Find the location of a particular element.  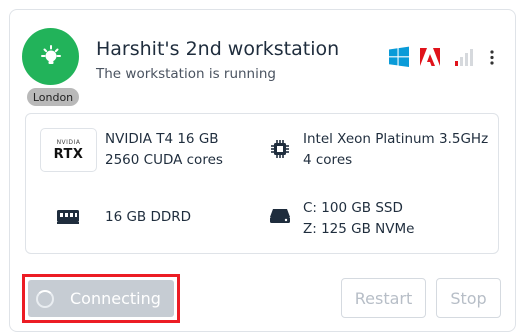

gpu-model: NVIDIA T4 16 GB is located at coordinates (162, 139).